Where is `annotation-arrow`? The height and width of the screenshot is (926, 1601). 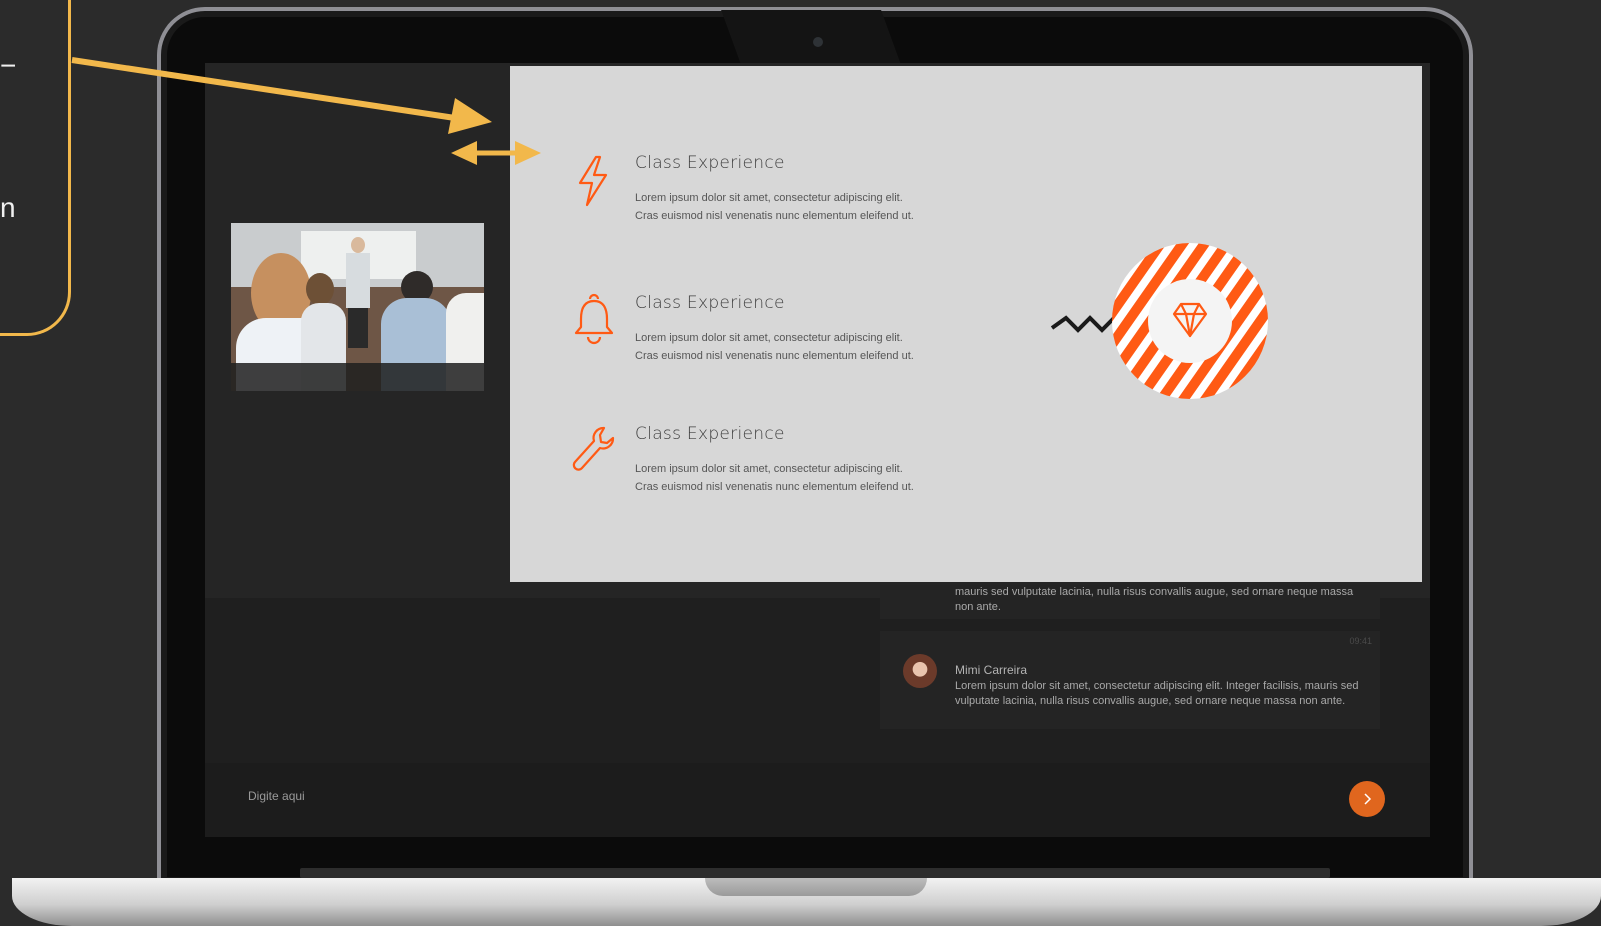
annotation-arrow is located at coordinates (281, 95).